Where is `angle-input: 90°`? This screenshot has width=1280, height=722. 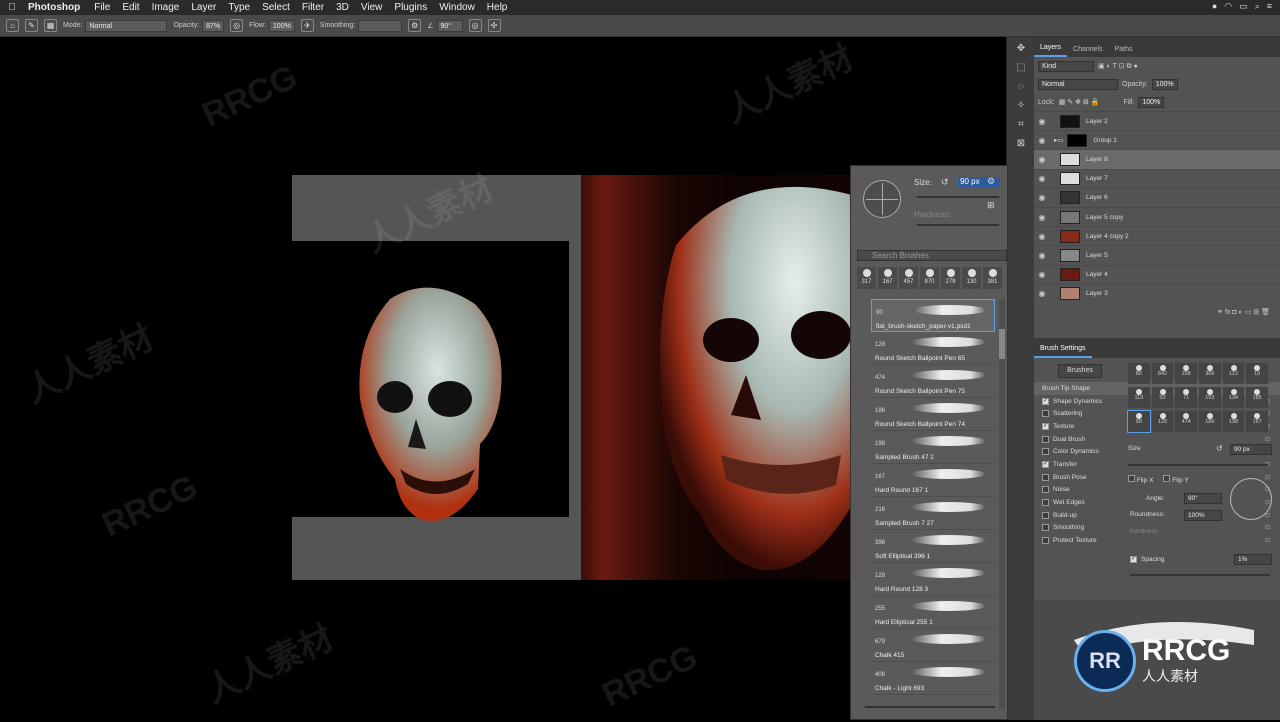
angle-input: 90° is located at coordinates (1203, 498).